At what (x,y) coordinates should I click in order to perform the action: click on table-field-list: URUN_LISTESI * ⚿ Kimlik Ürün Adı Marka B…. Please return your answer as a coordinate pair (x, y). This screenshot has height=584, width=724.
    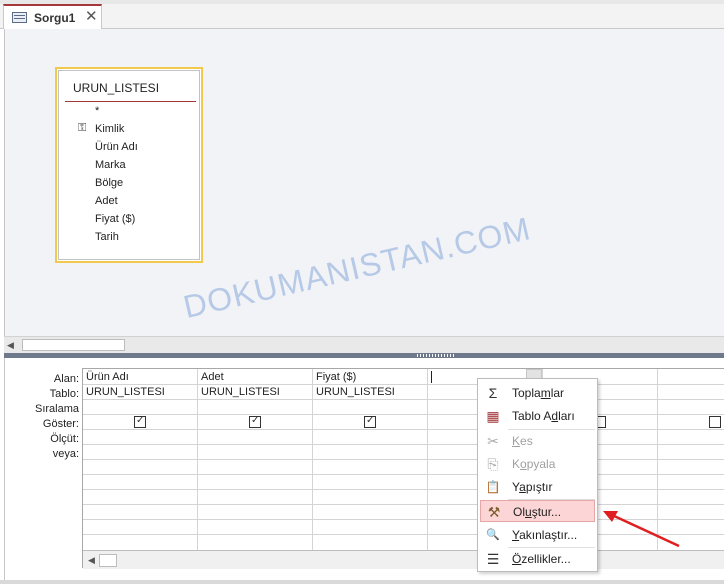
    Looking at the image, I should click on (129, 165).